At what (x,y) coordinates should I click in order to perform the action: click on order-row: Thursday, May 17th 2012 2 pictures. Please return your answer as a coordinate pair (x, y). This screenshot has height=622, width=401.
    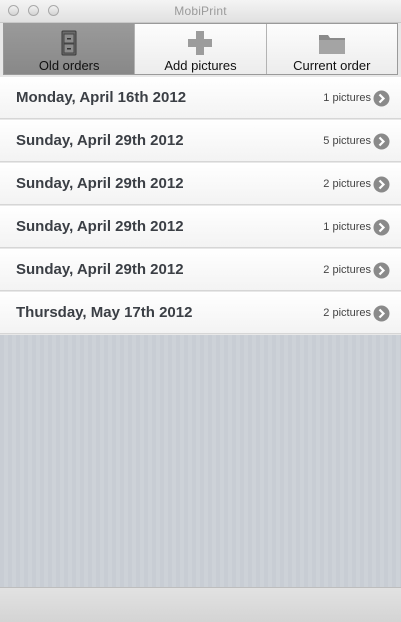
    Looking at the image, I should click on (200, 313).